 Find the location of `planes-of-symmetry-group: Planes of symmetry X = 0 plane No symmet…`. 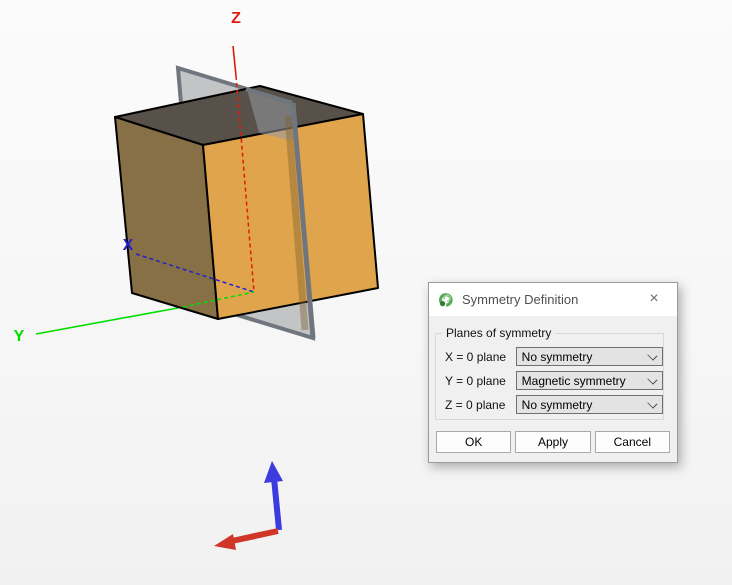

planes-of-symmetry-group: Planes of symmetry X = 0 plane No symmet… is located at coordinates (549, 373).